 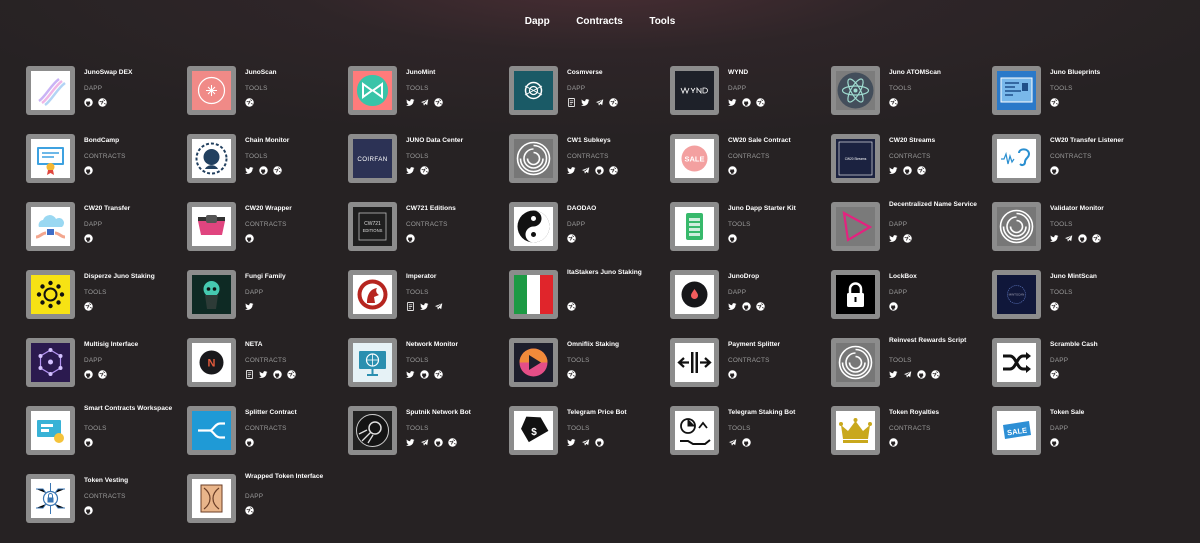 What do you see at coordinates (1072, 440) in the screenshot?
I see `project-card: SALE Token Sale DAPP` at bounding box center [1072, 440].